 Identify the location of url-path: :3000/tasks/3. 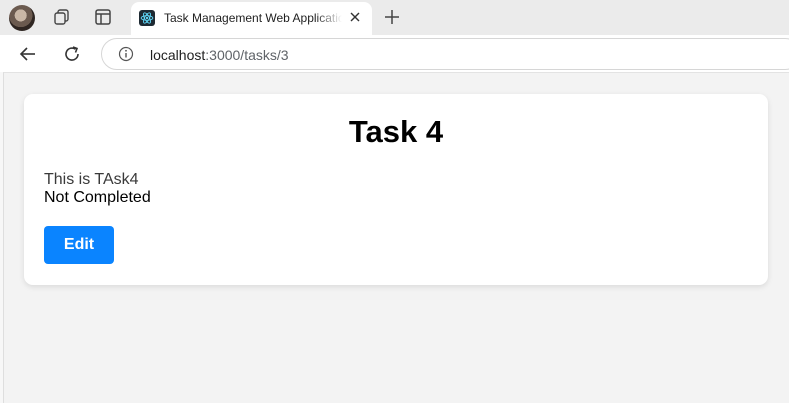
(247, 55).